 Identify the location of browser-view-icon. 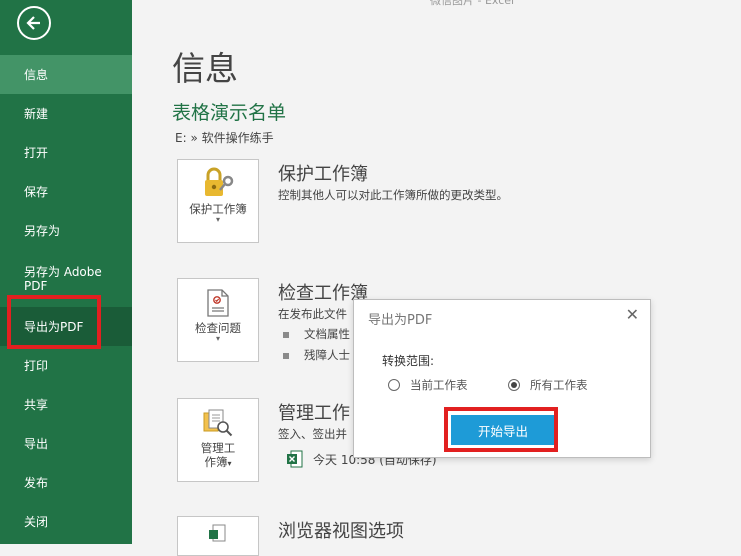
(218, 530).